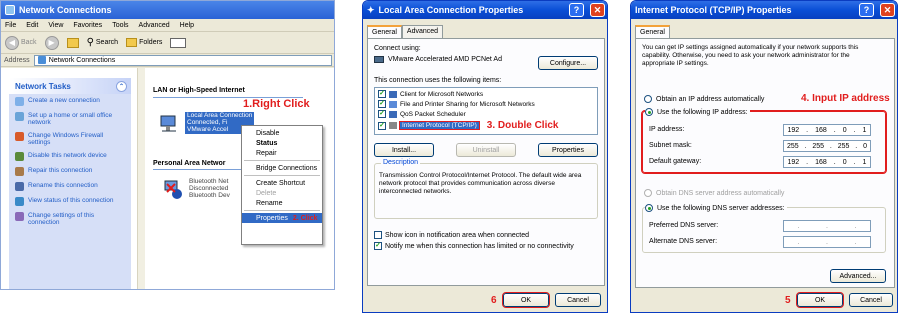 The width and height of the screenshot is (898, 313). What do you see at coordinates (72, 42) in the screenshot?
I see `up-folder-icon` at bounding box center [72, 42].